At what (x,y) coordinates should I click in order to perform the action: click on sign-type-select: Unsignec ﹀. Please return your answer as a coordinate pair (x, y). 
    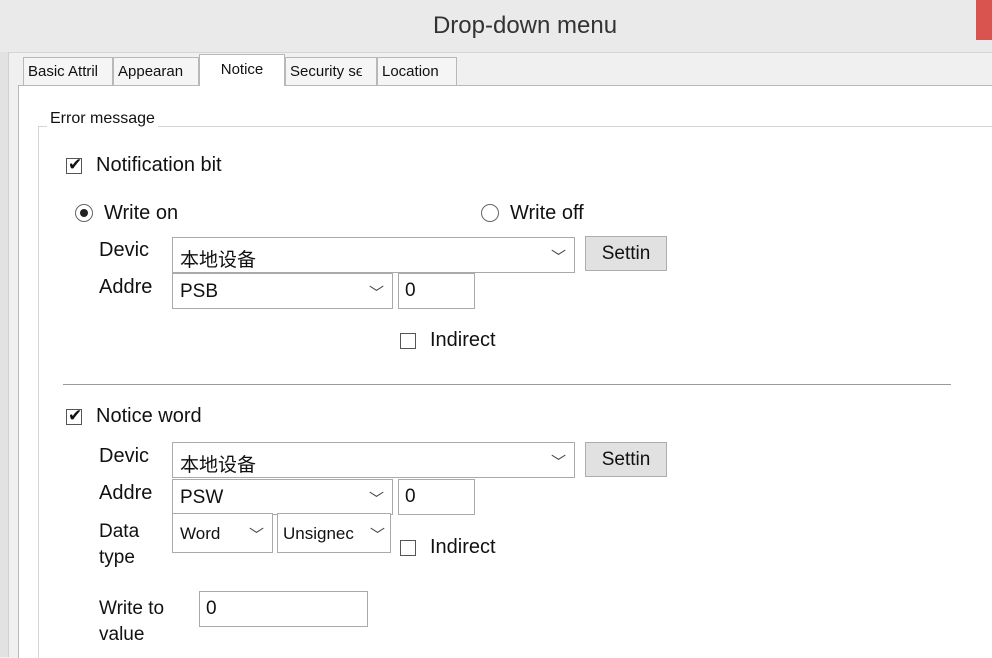
    Looking at the image, I should click on (334, 533).